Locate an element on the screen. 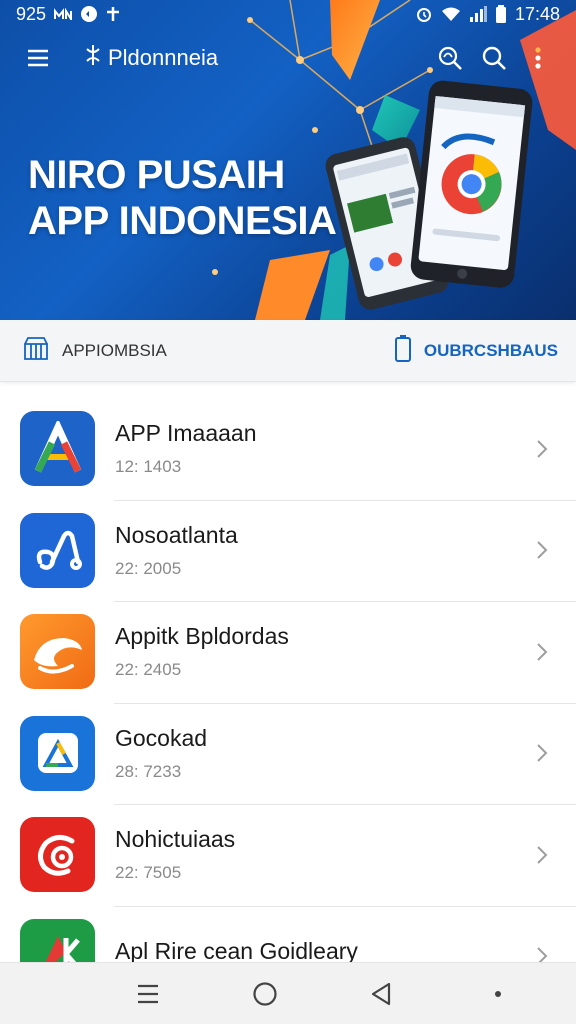 This screenshot has width=576, height=1024. hero-title-line2: APP INDONESIA is located at coordinates (182, 221).